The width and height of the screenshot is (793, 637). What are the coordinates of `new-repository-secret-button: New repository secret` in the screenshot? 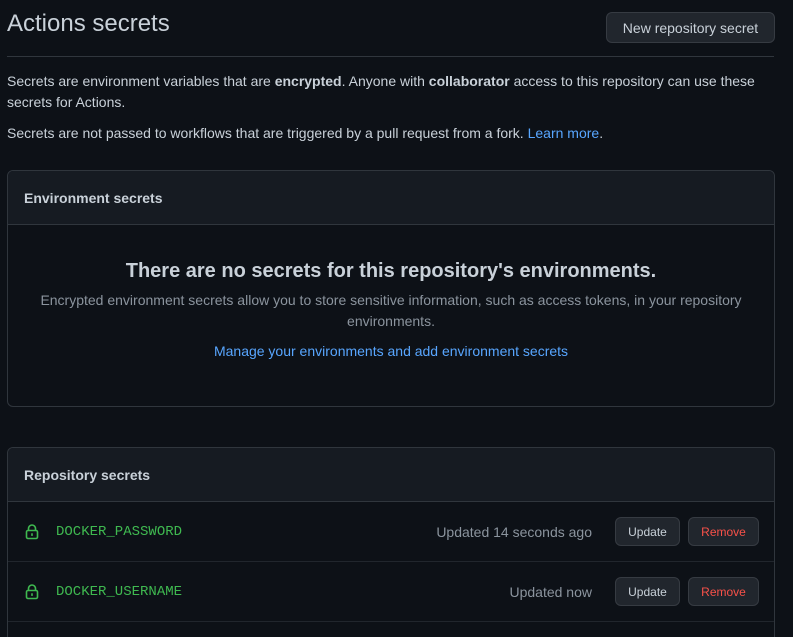 It's located at (690, 27).